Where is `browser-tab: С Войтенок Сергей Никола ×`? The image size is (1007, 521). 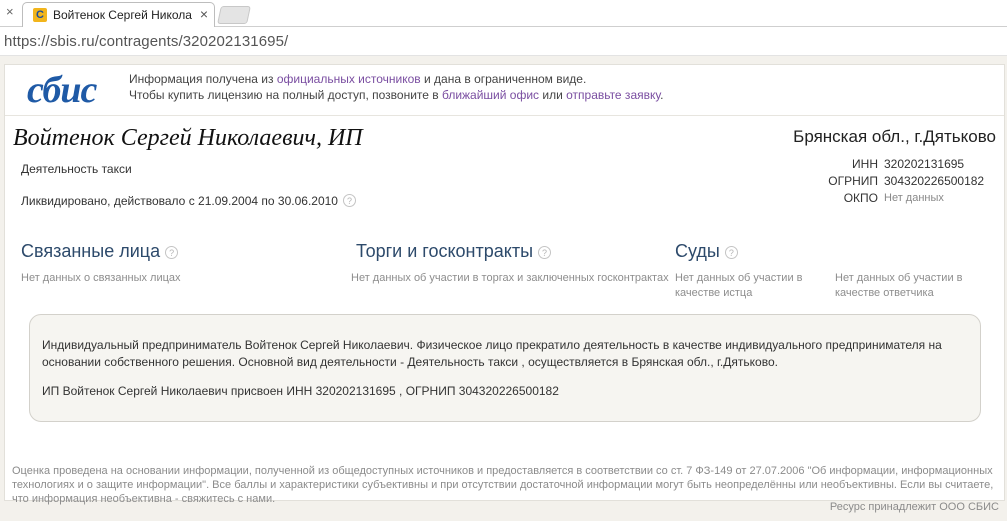
browser-tab: С Войтенок Сергей Никола × is located at coordinates (118, 14).